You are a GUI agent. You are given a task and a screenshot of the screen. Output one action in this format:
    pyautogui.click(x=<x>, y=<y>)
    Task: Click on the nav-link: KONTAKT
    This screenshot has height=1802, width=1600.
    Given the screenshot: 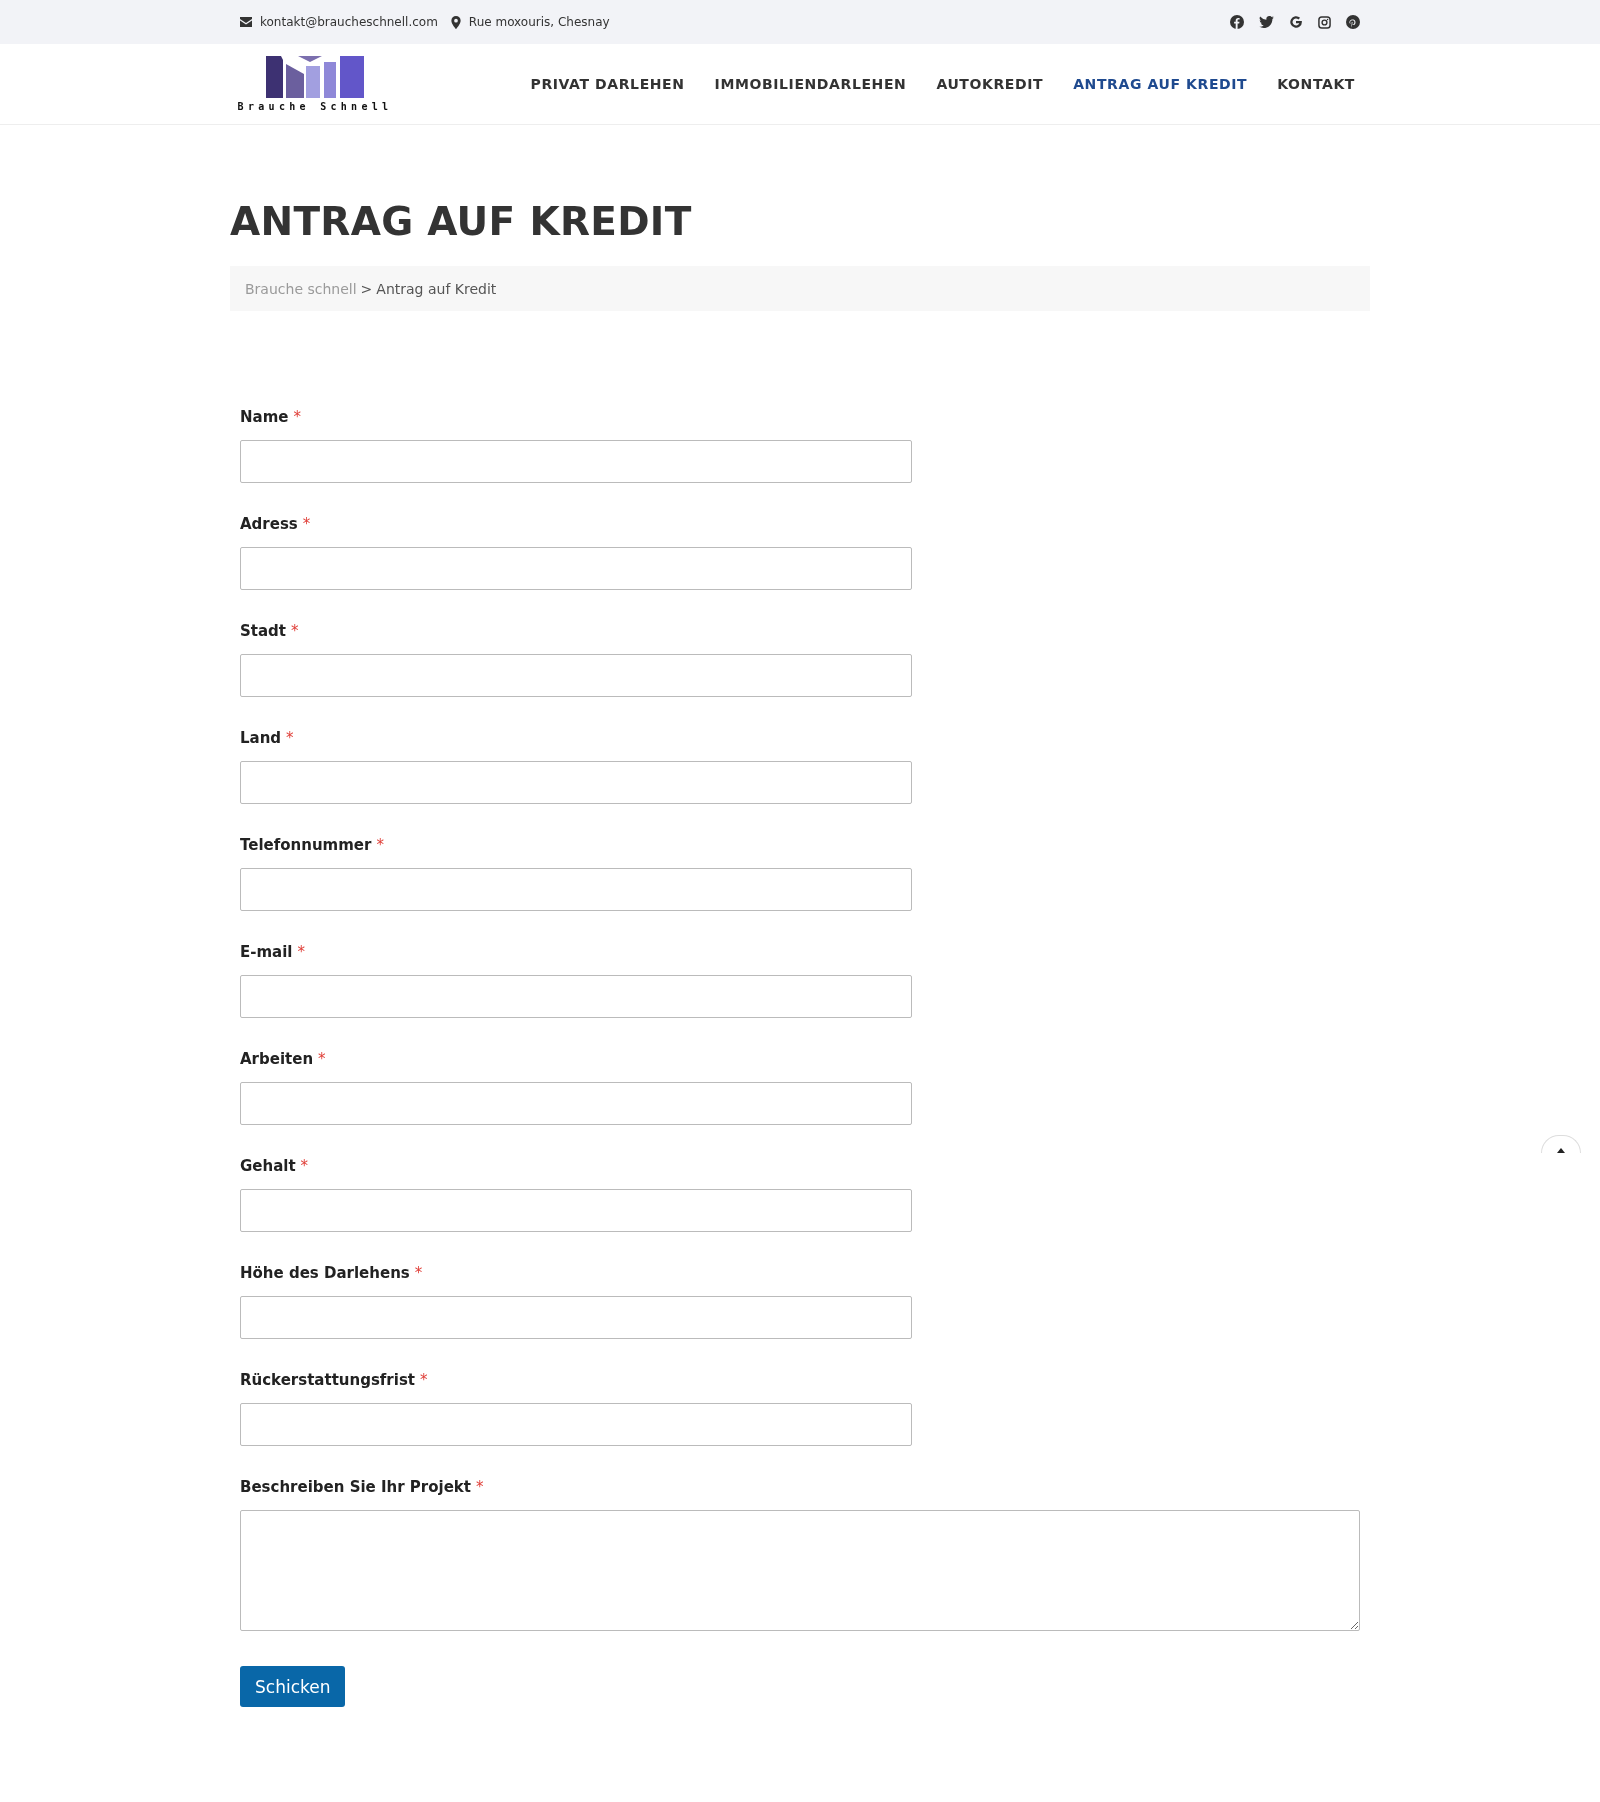 What is the action you would take?
    pyautogui.click(x=1316, y=84)
    